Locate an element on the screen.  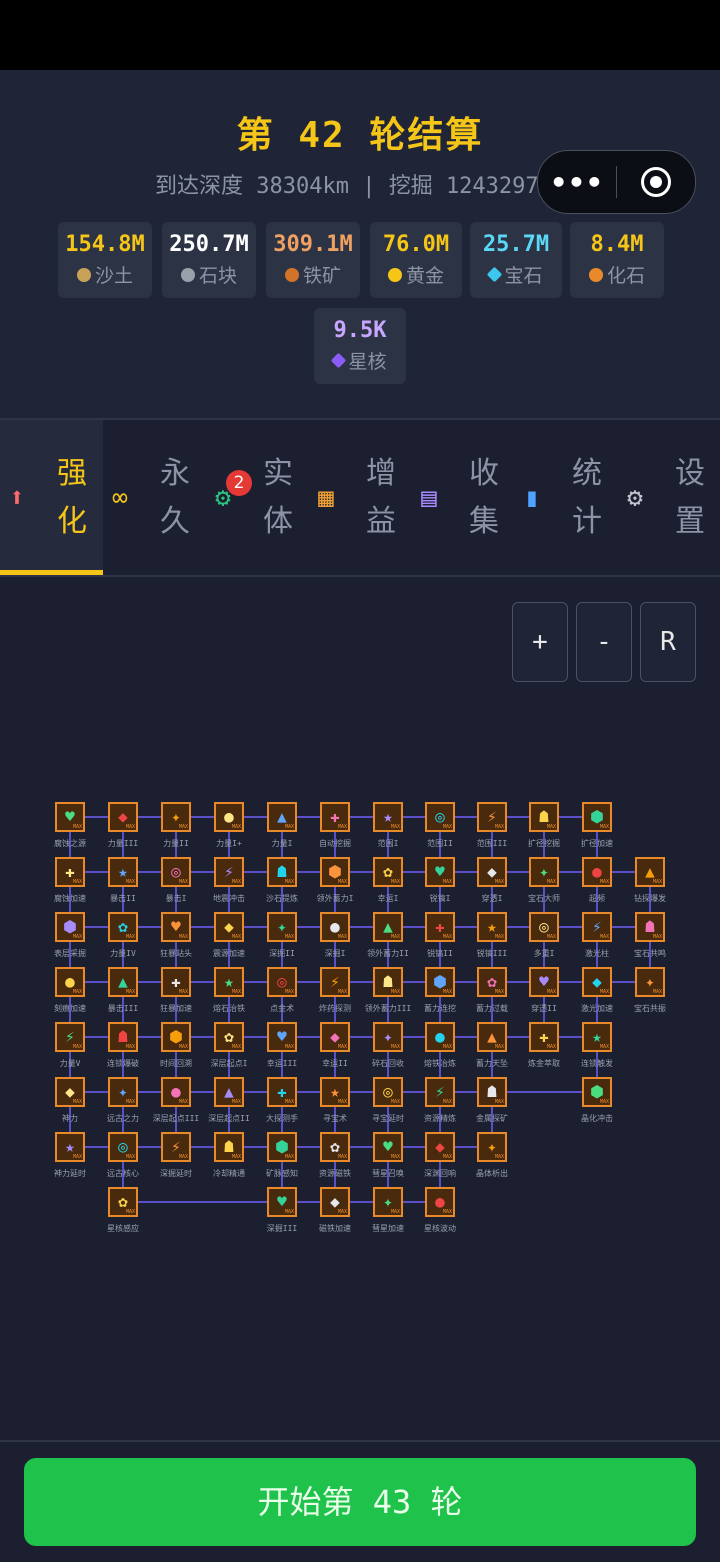
tab-stats: ▮ 统计 is located at coordinates (566, 497).